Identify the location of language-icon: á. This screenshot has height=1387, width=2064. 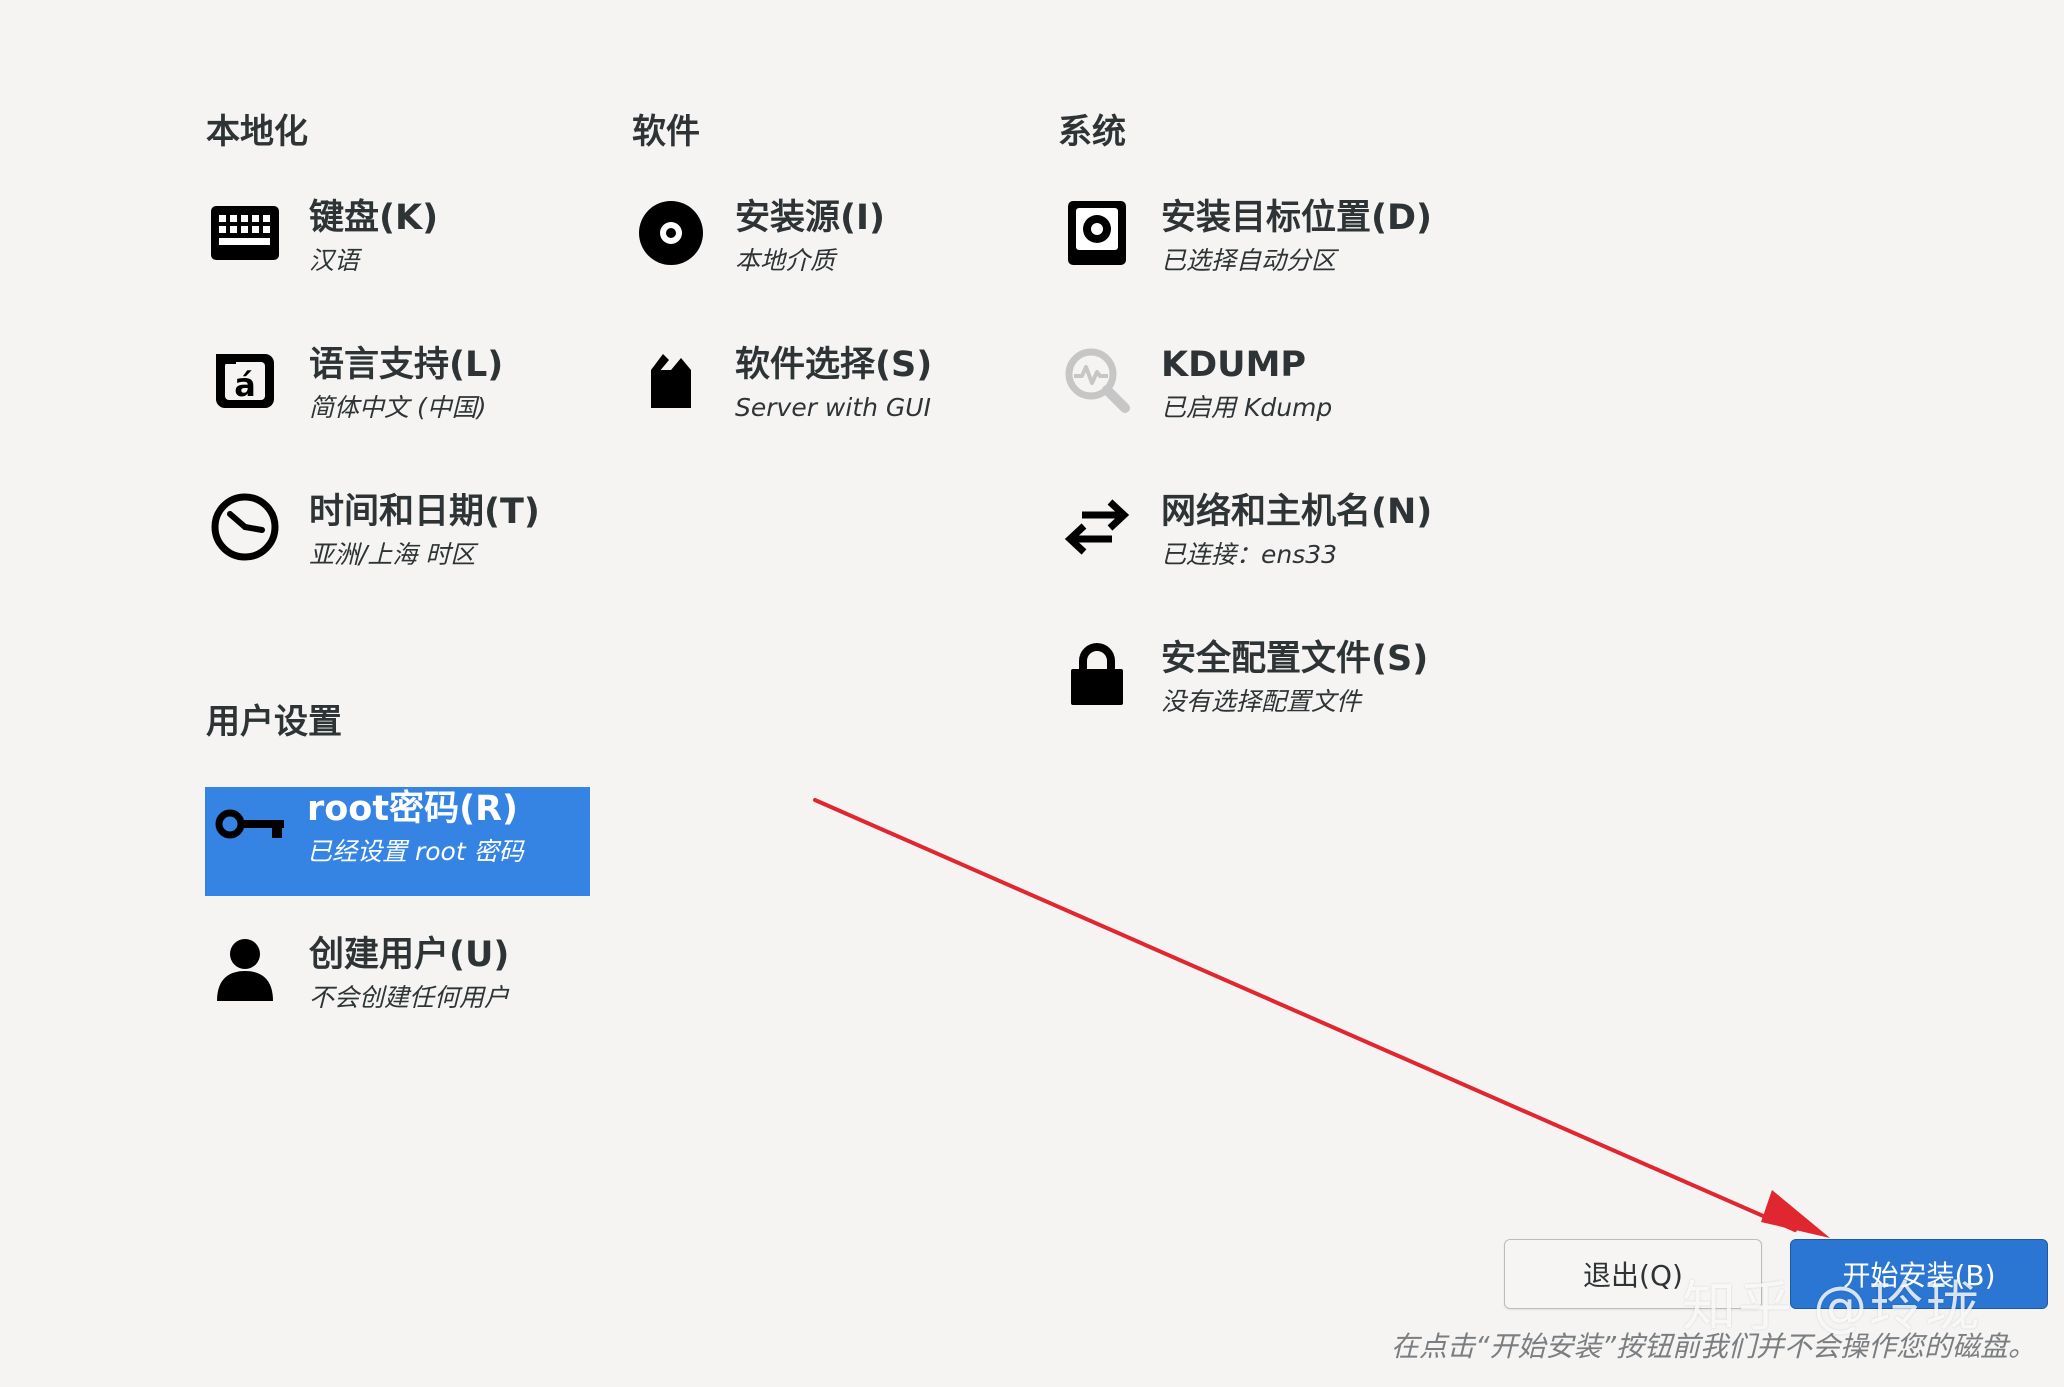
(245, 380).